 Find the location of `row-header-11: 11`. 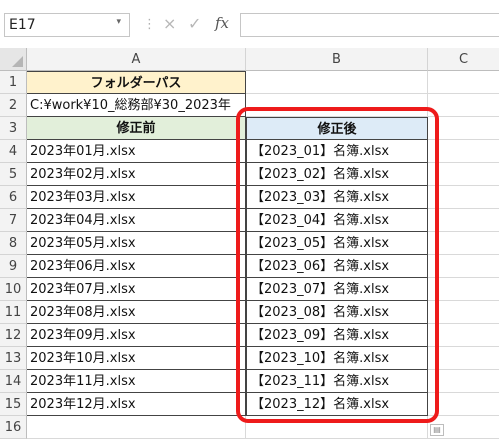

row-header-11: 11 is located at coordinates (13, 312).